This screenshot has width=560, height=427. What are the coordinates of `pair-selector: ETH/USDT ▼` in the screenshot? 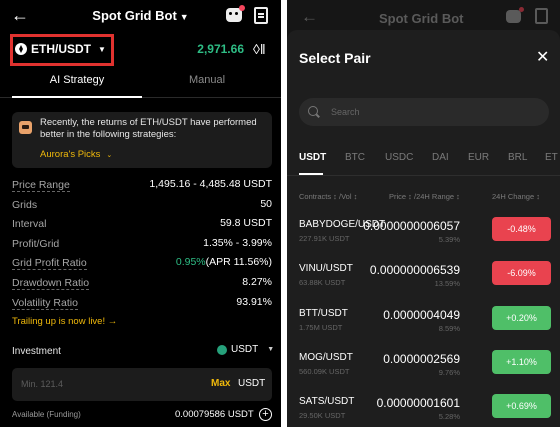 It's located at (60, 49).